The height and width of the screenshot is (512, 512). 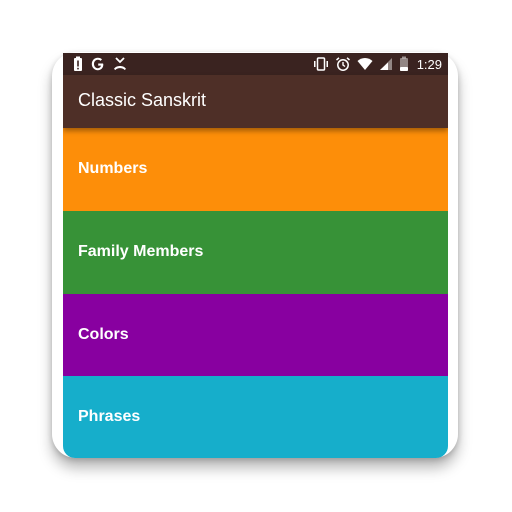 What do you see at coordinates (142, 100) in the screenshot?
I see `app-title: Classic Sanskrit` at bounding box center [142, 100].